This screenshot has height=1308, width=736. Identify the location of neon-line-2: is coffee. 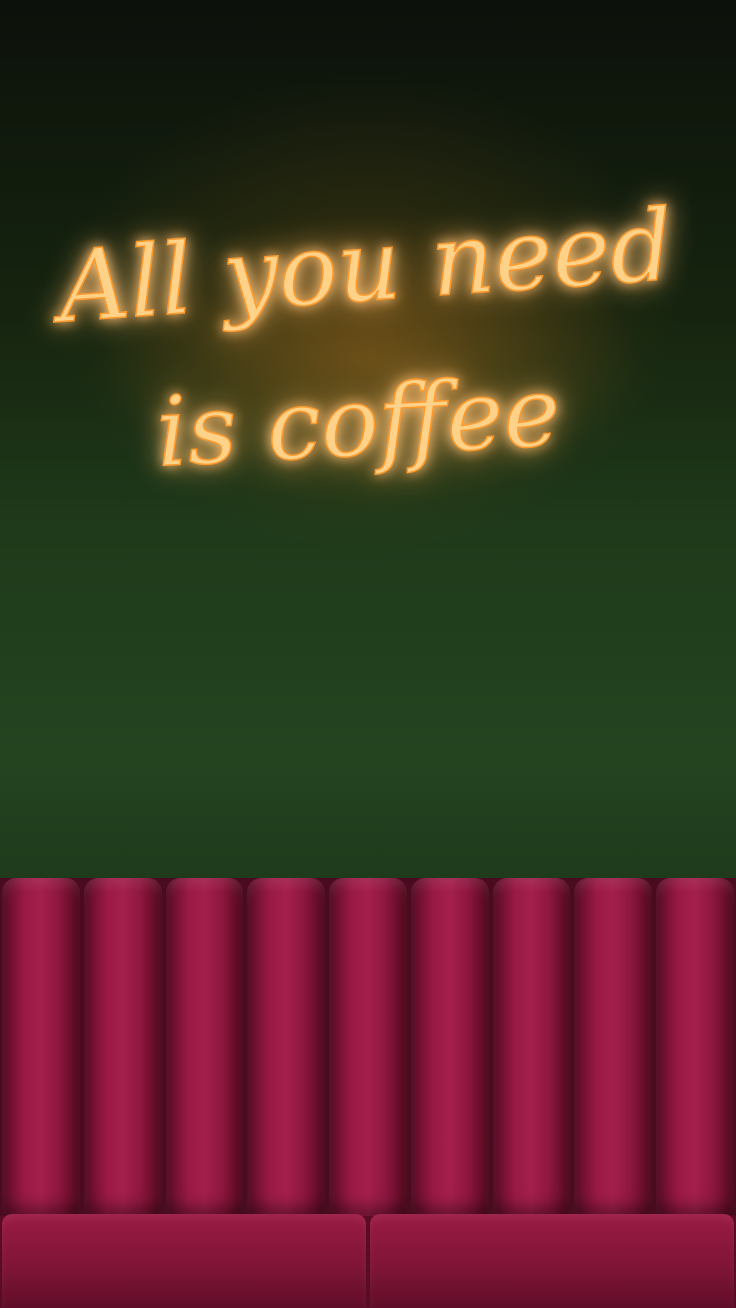
(358, 422).